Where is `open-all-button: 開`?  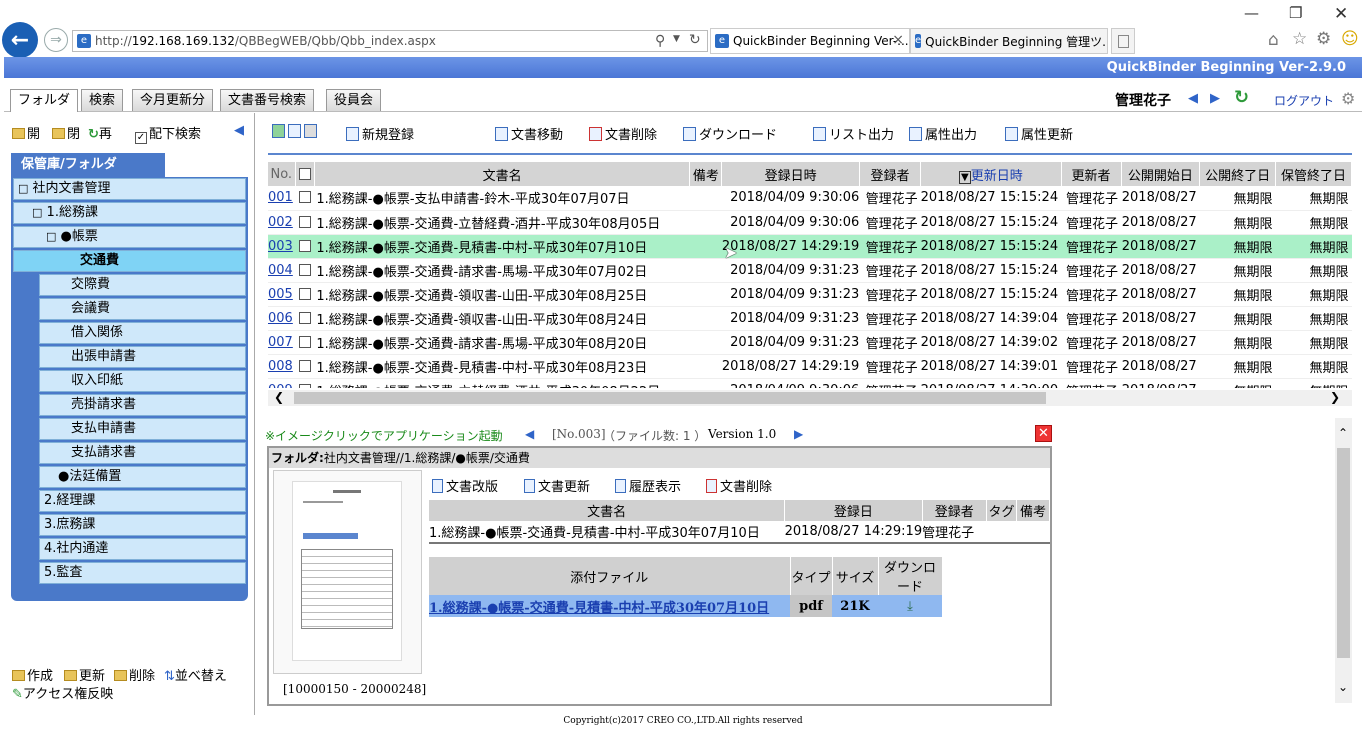
open-all-button: 開 is located at coordinates (26, 132).